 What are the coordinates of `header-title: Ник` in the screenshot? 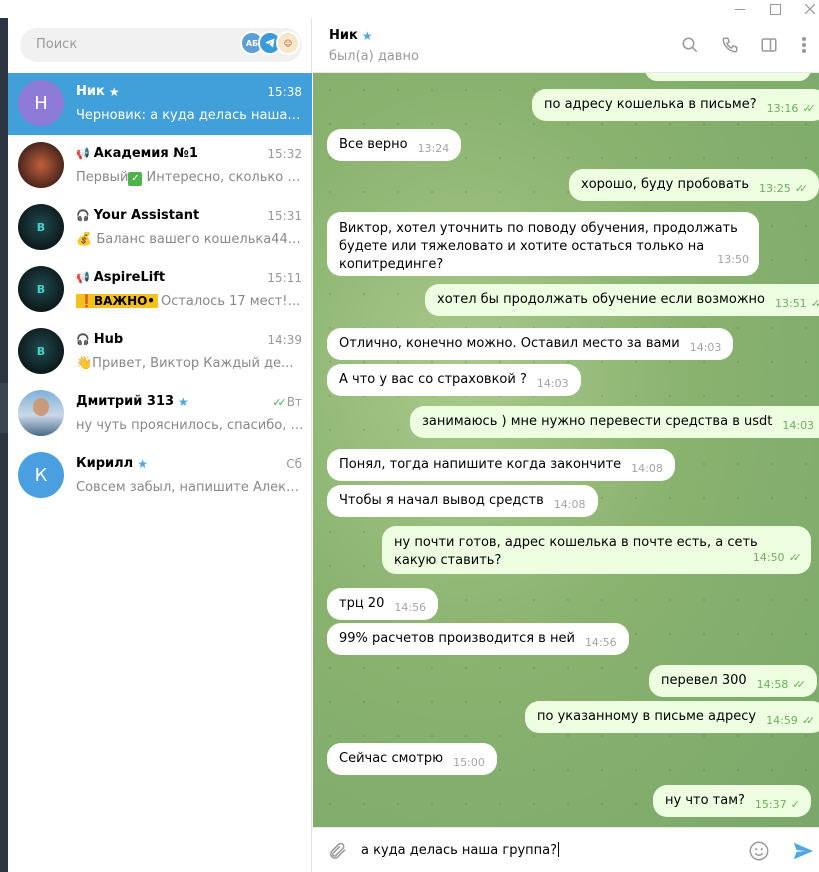 It's located at (343, 35).